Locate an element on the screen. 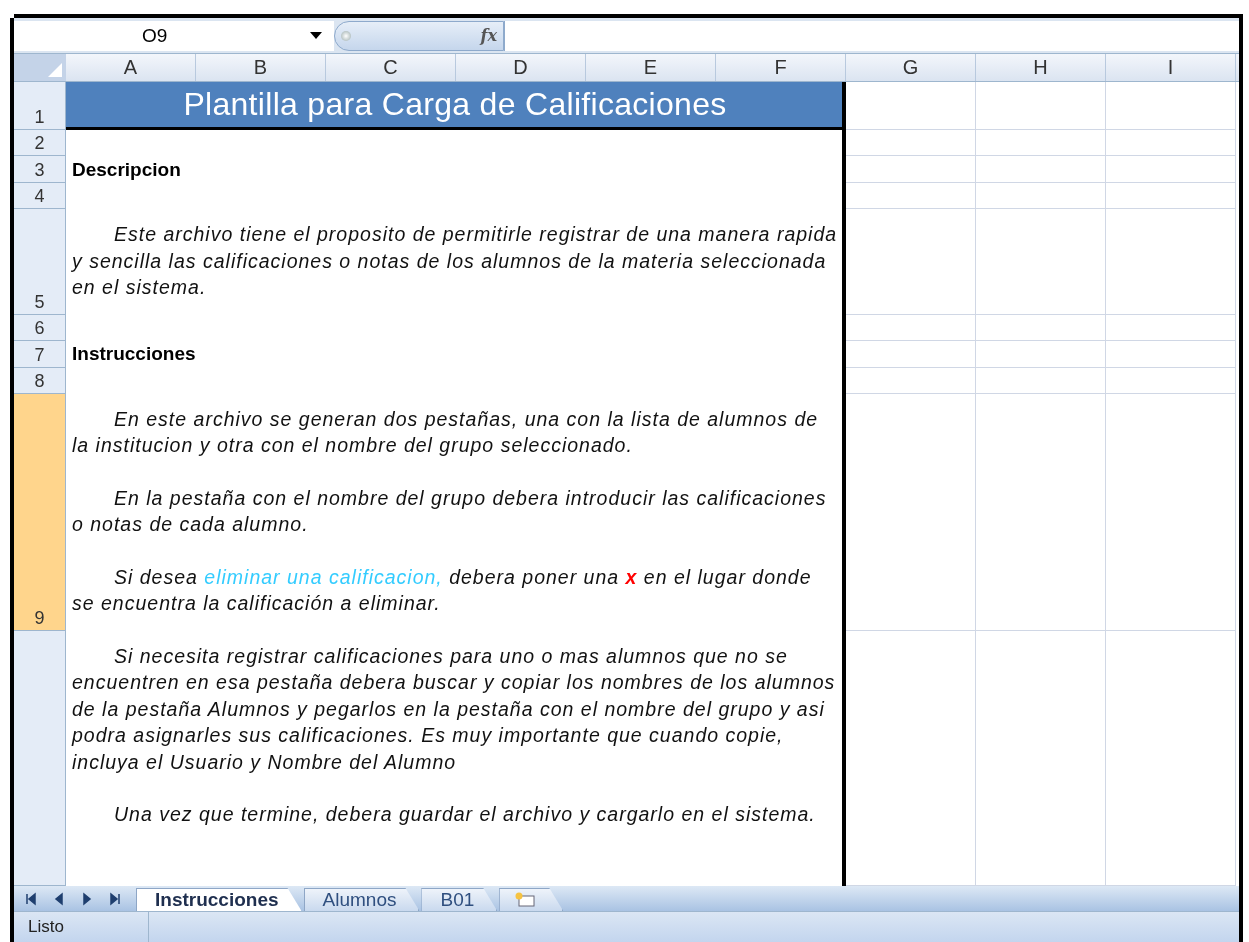 Image resolution: width=1249 pixels, height=942 pixels. column-header: F is located at coordinates (781, 67).